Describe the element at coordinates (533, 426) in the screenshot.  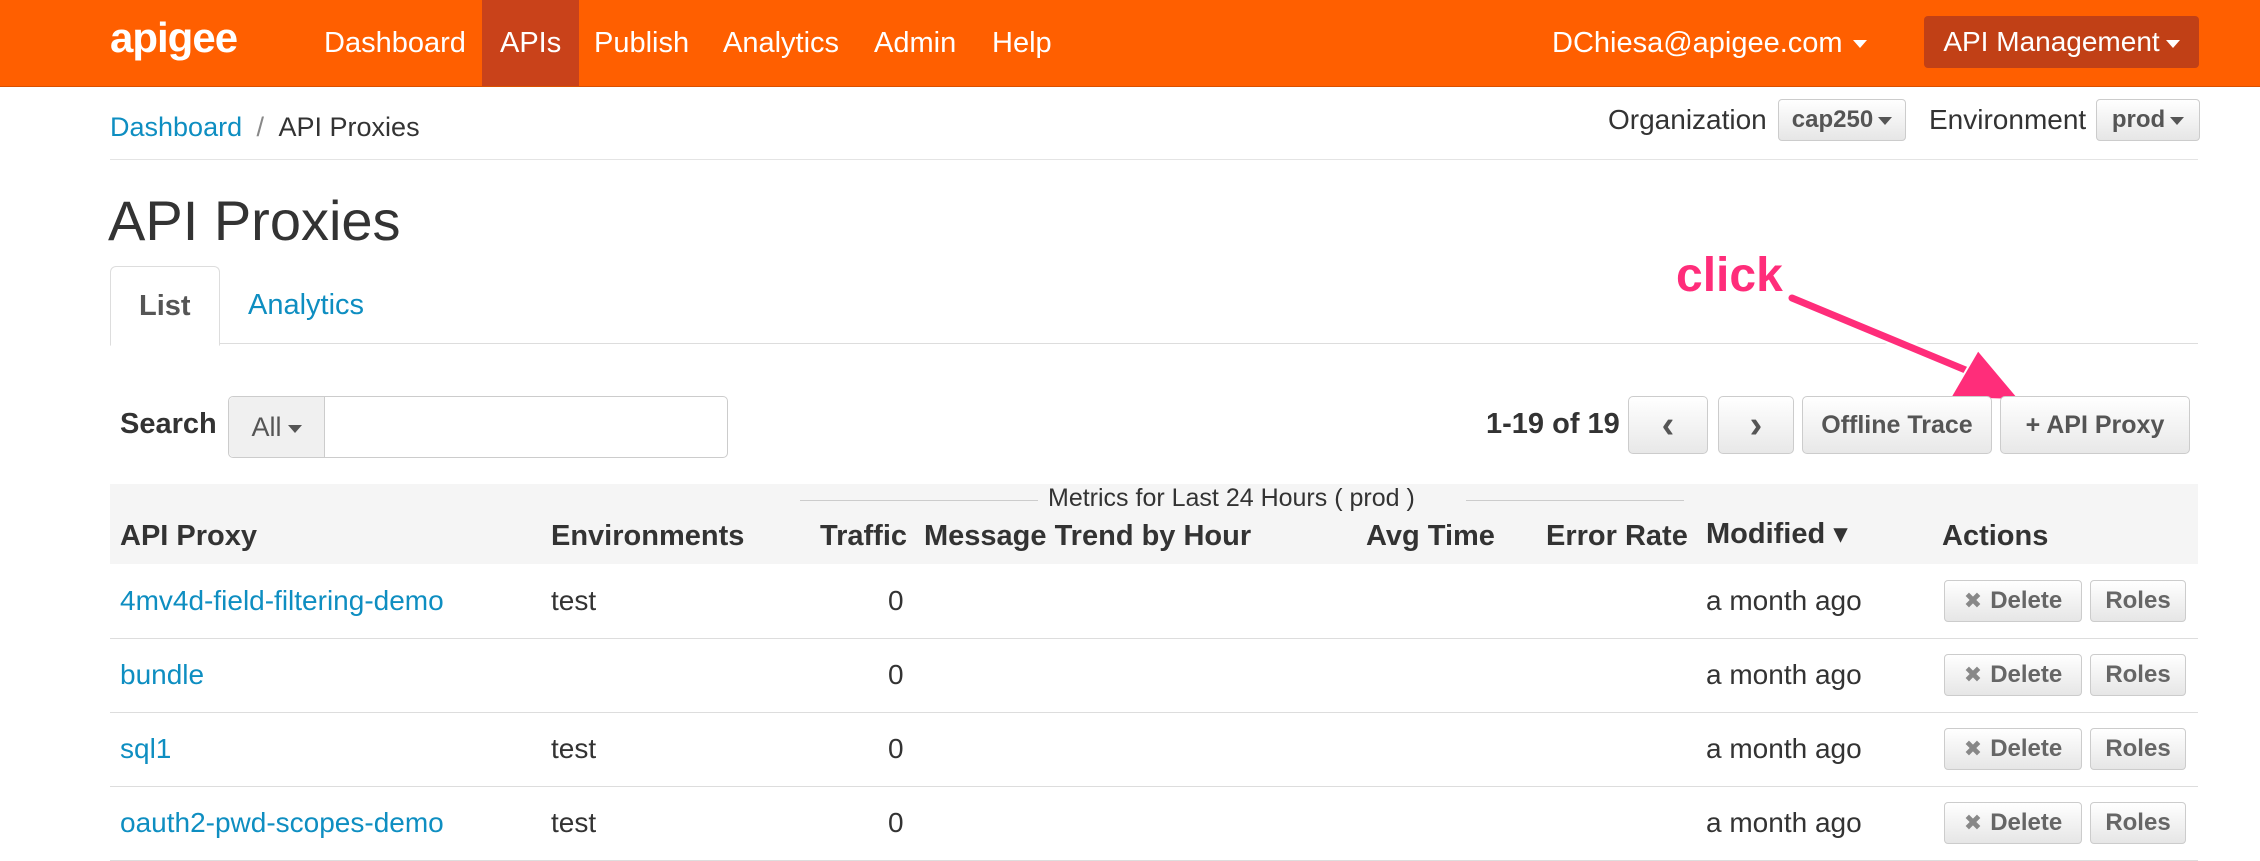
I see `search-input` at that location.